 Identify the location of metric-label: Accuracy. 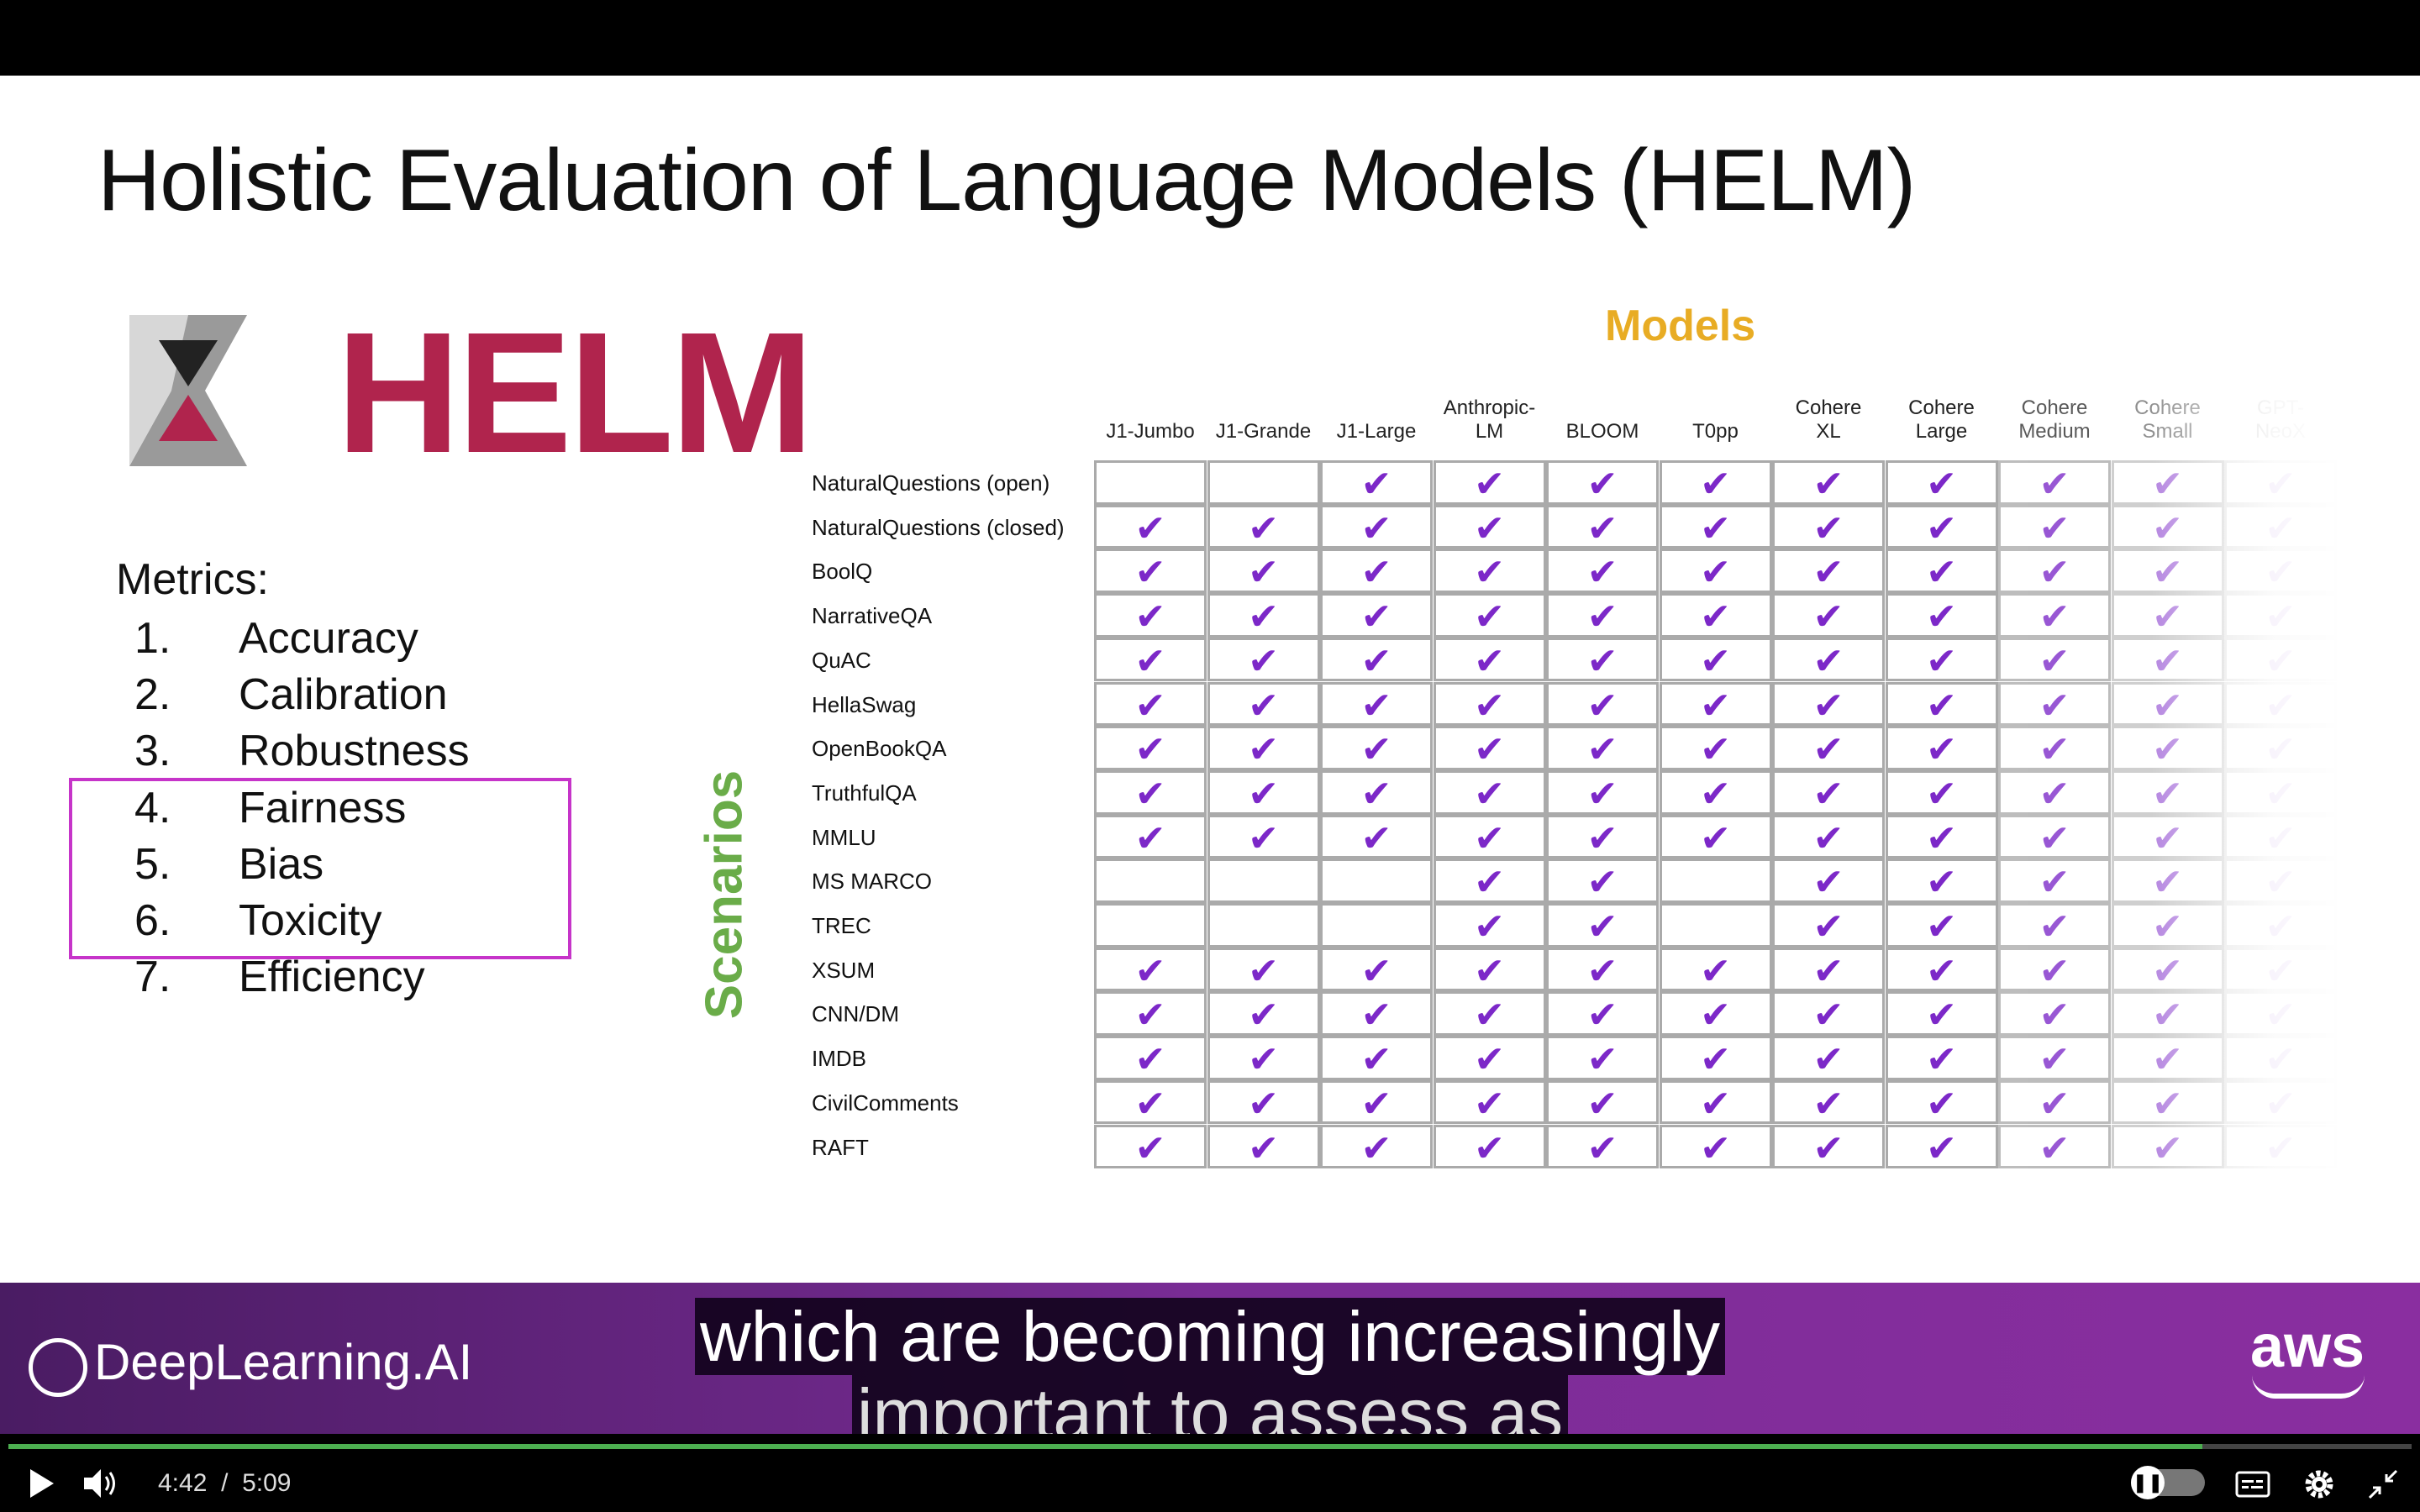
(329, 638).